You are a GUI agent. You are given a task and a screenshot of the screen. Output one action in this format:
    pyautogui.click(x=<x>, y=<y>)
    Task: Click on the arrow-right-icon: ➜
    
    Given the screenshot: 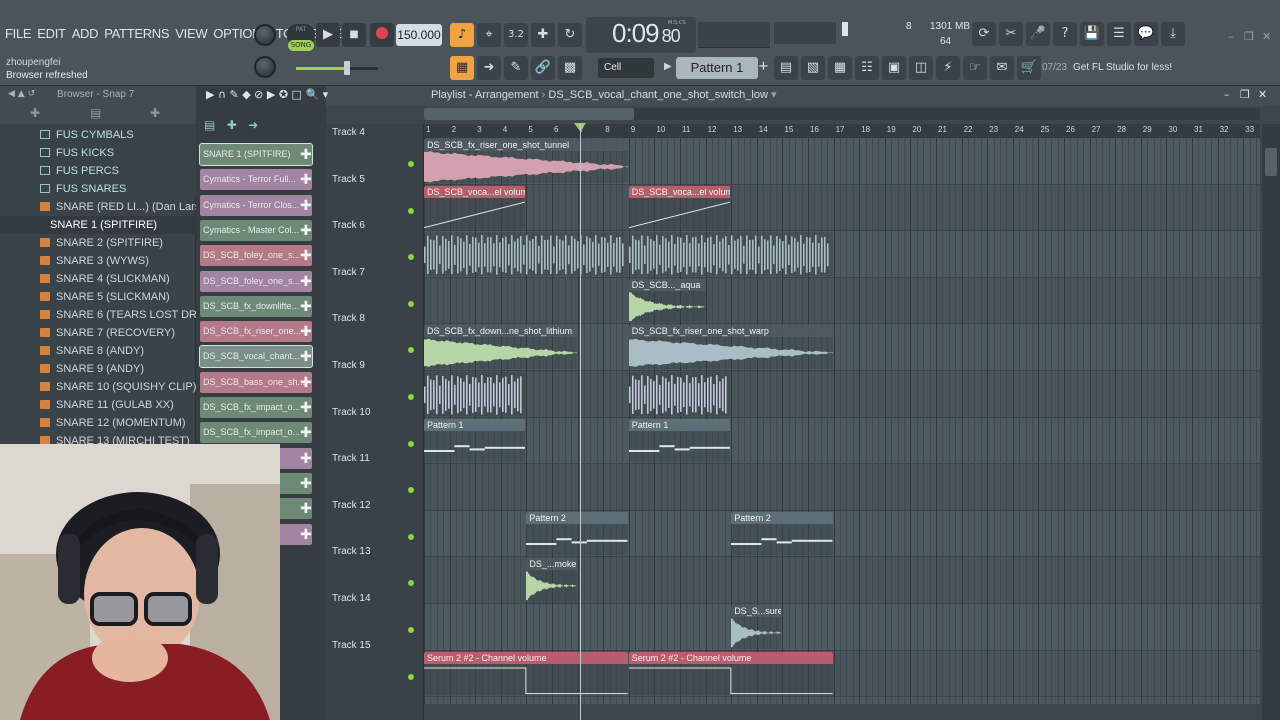 What is the action you would take?
    pyautogui.click(x=489, y=68)
    